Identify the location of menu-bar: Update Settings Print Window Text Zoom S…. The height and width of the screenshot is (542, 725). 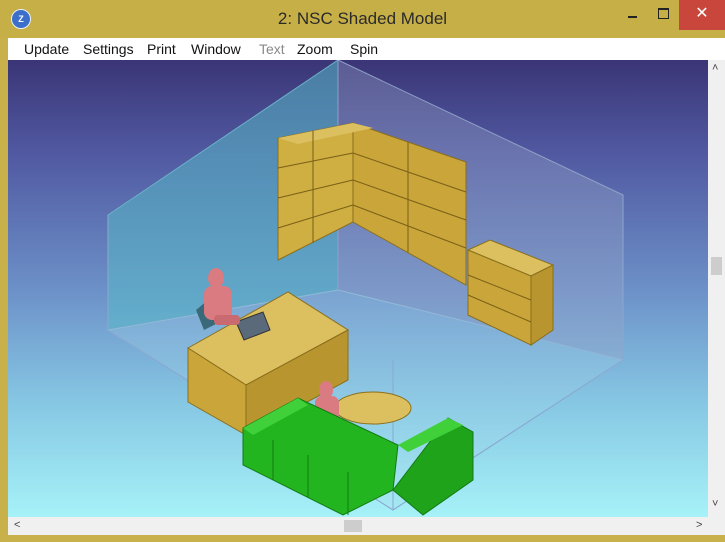
(366, 49).